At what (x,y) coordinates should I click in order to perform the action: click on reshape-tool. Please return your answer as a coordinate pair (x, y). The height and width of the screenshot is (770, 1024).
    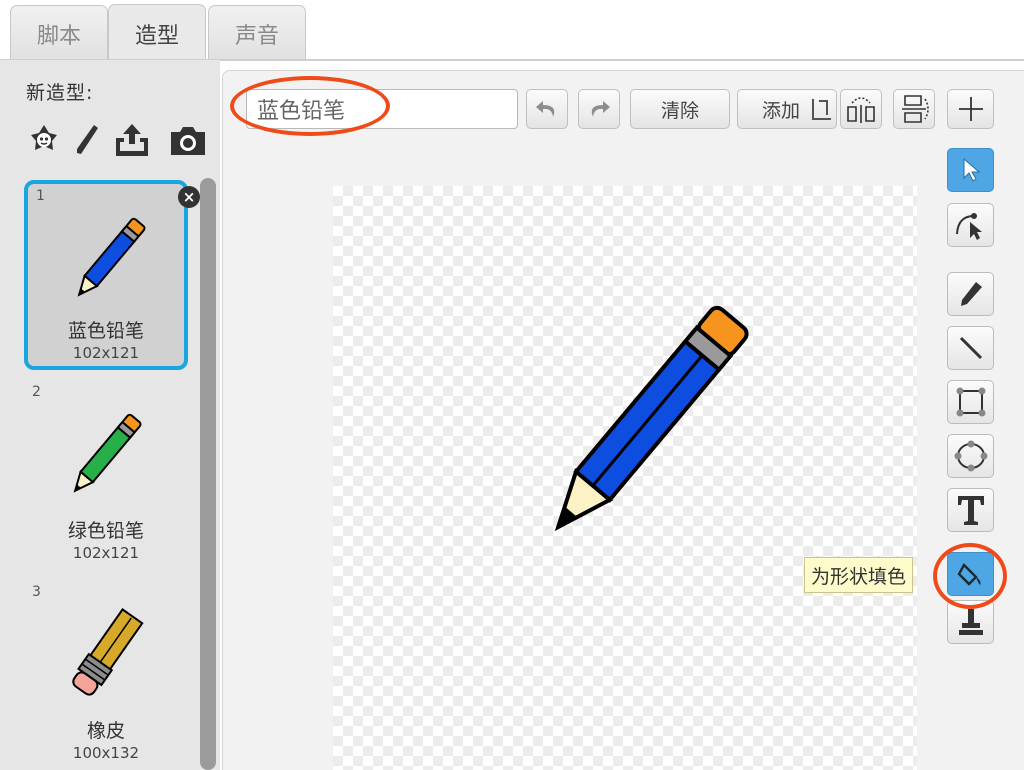
    Looking at the image, I should click on (970, 225).